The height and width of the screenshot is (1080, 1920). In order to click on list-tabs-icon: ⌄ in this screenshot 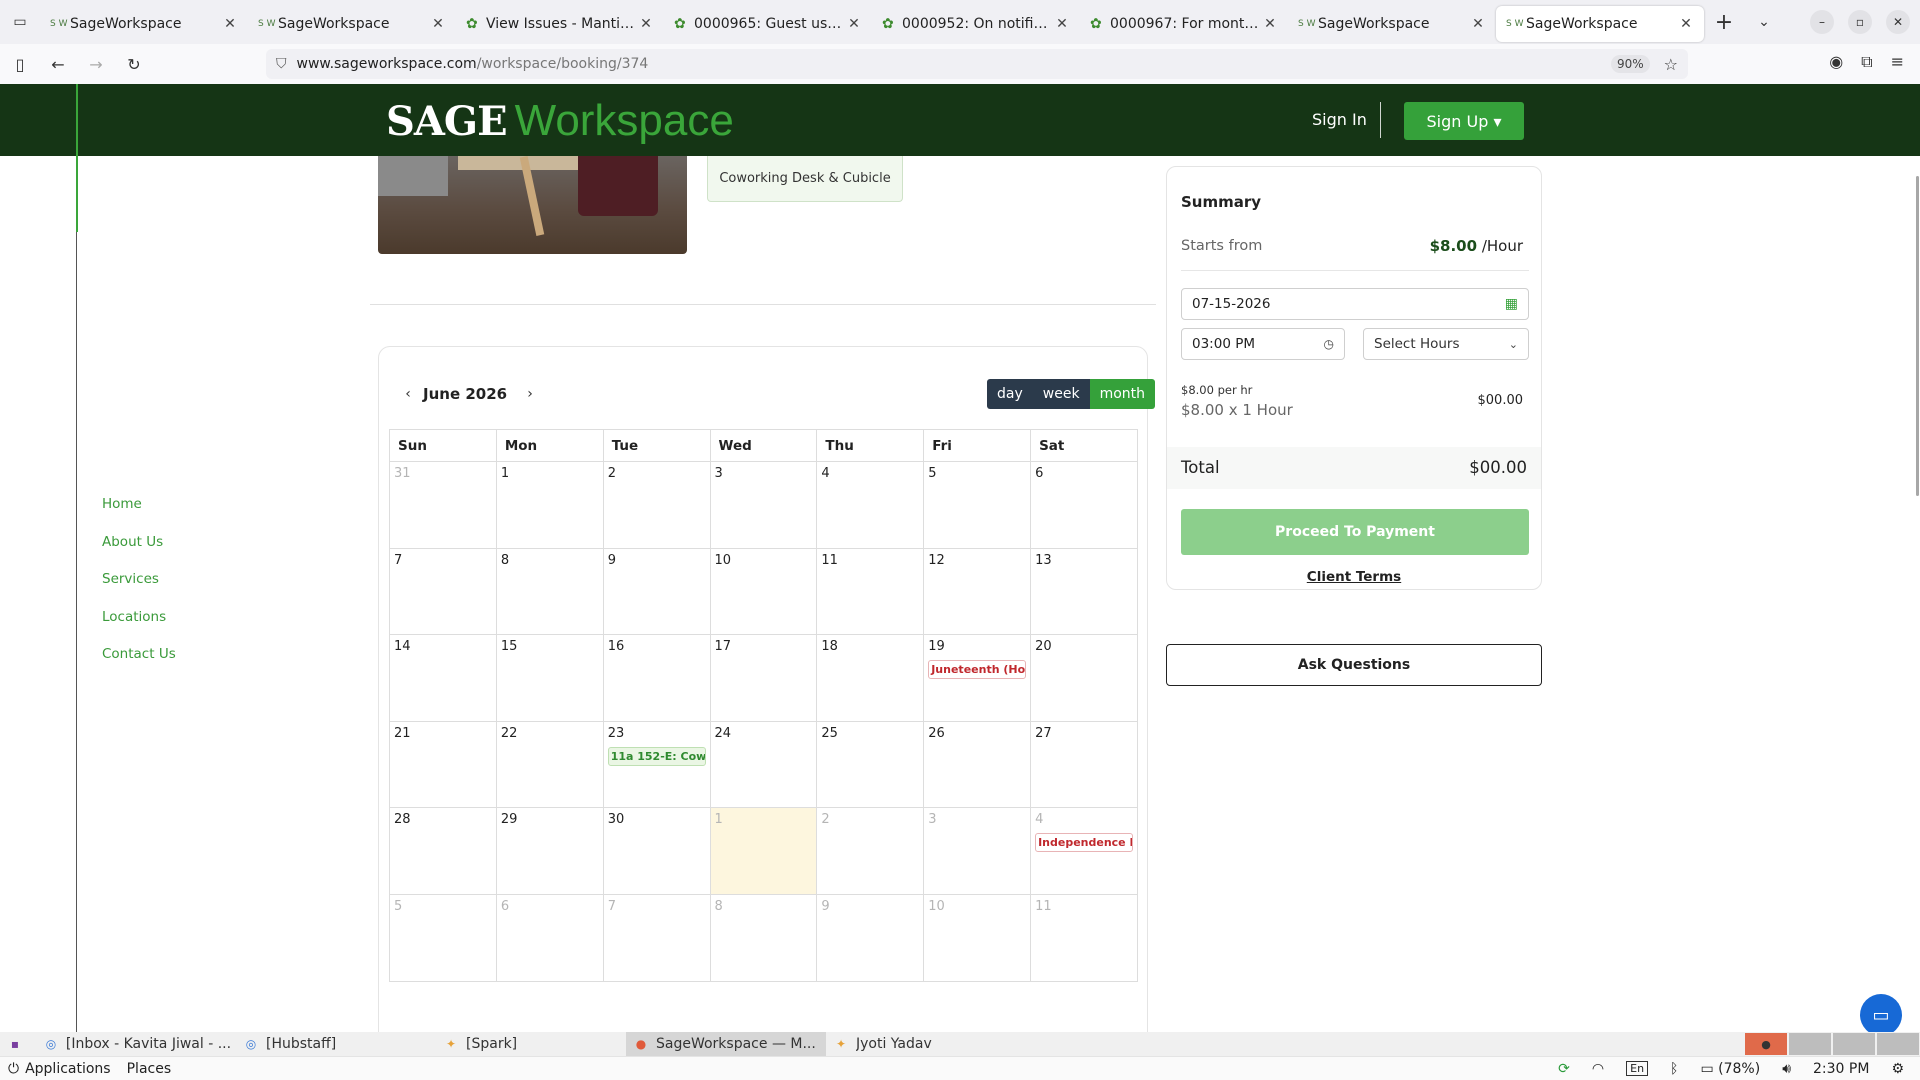, I will do `click(1764, 22)`.